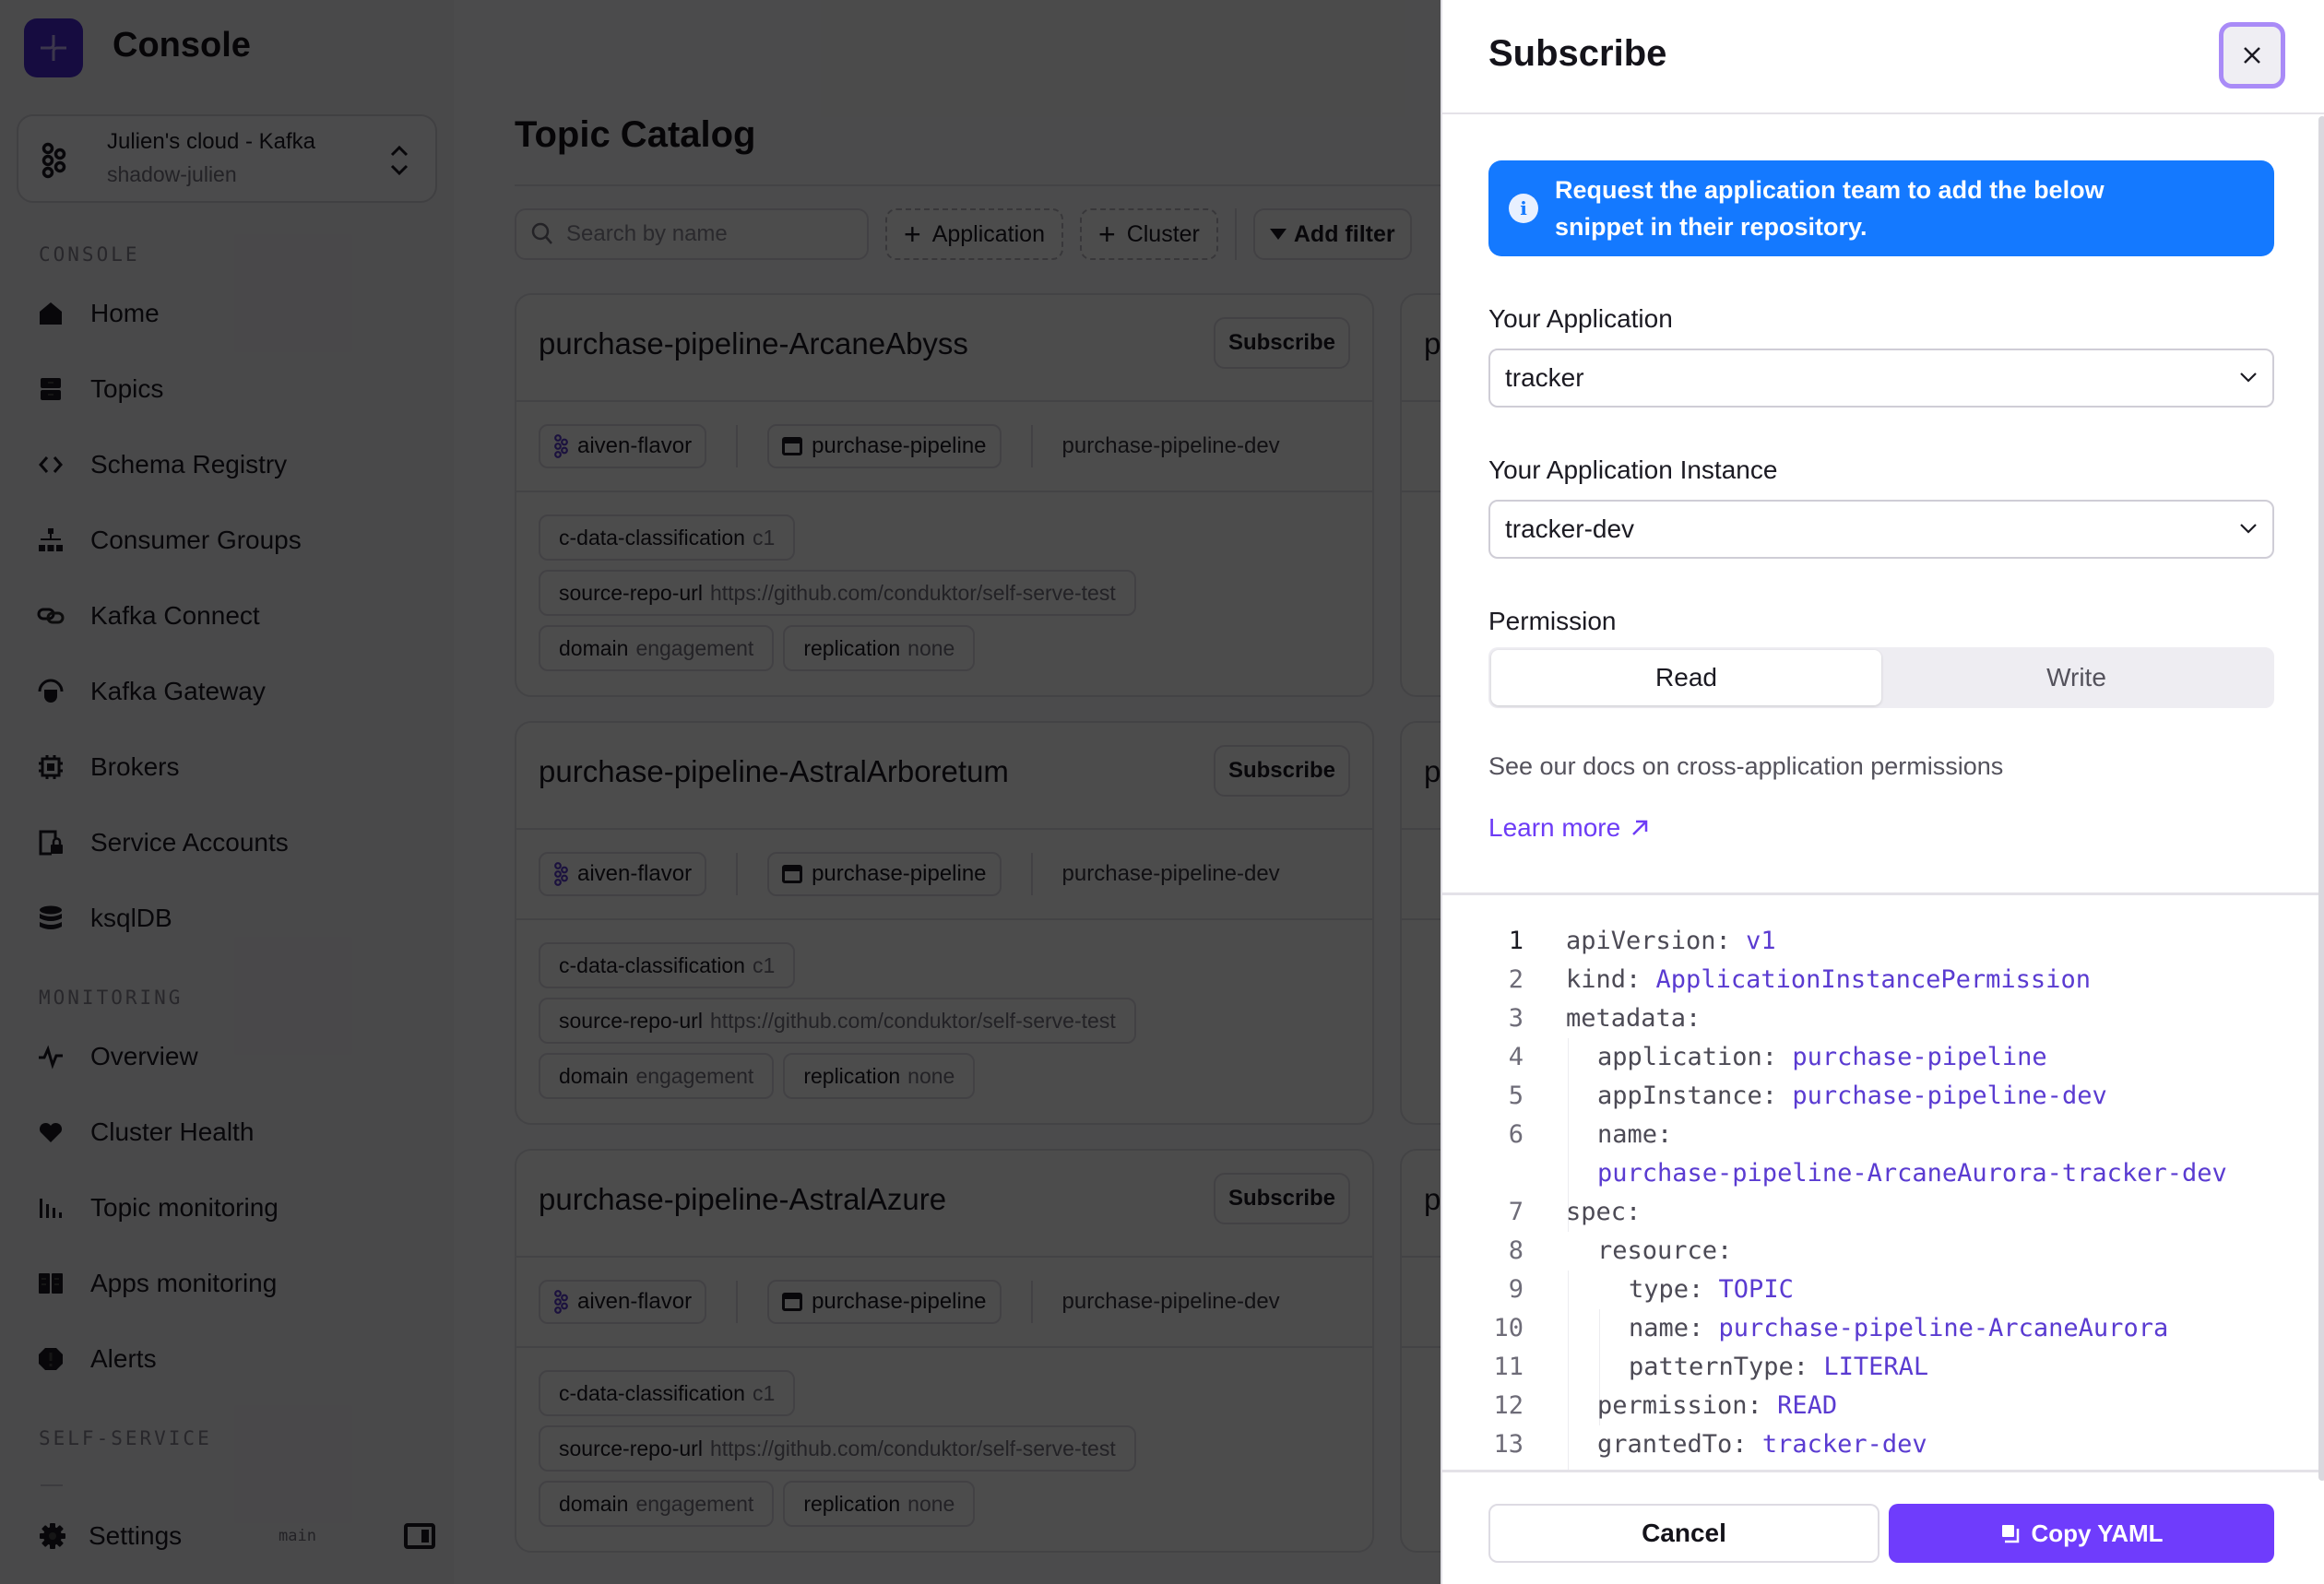 Image resolution: width=2324 pixels, height=1584 pixels. I want to click on line-number: 9, so click(1516, 1289).